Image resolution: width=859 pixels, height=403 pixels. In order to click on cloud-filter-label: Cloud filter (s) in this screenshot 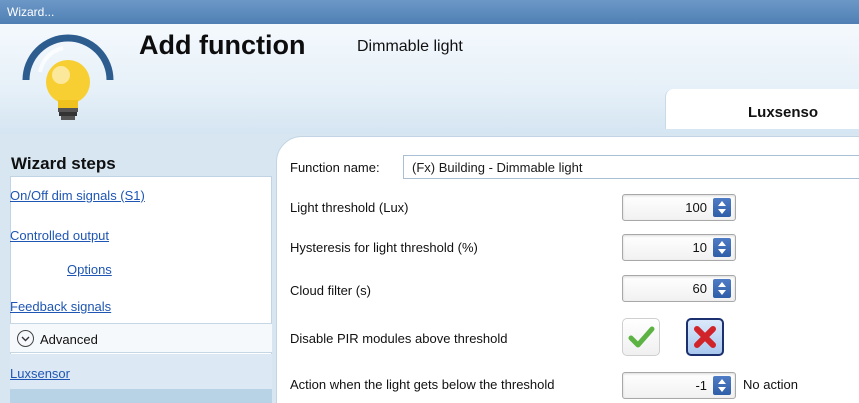, I will do `click(330, 290)`.